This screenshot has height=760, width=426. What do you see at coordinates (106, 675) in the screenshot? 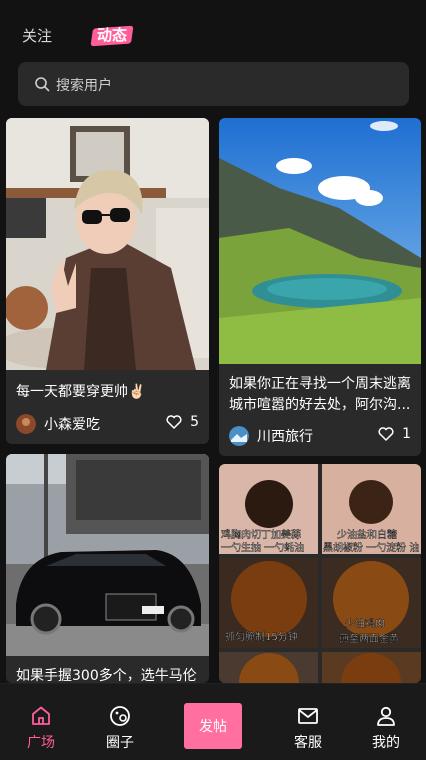
I see `post-title: 如果手握300多个，选牛马伦` at bounding box center [106, 675].